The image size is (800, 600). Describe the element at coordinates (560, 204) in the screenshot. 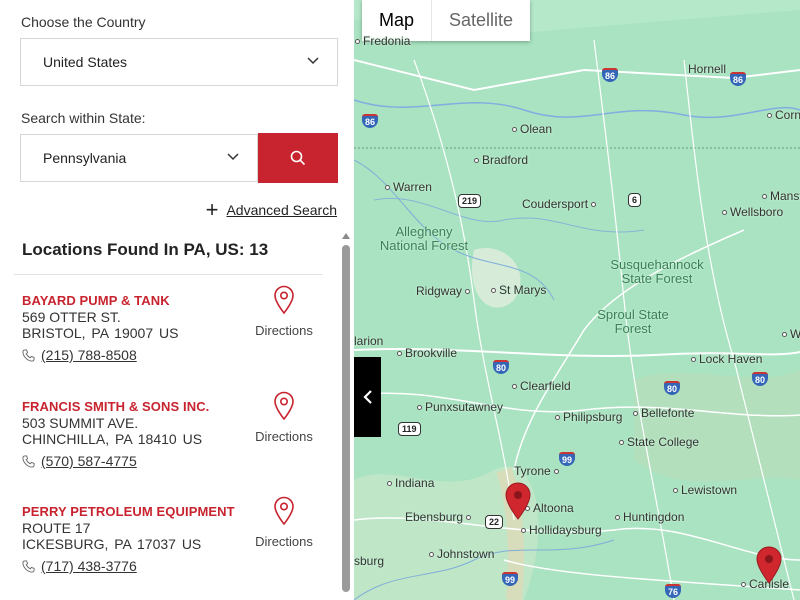

I see `map-label: Coudersport` at that location.